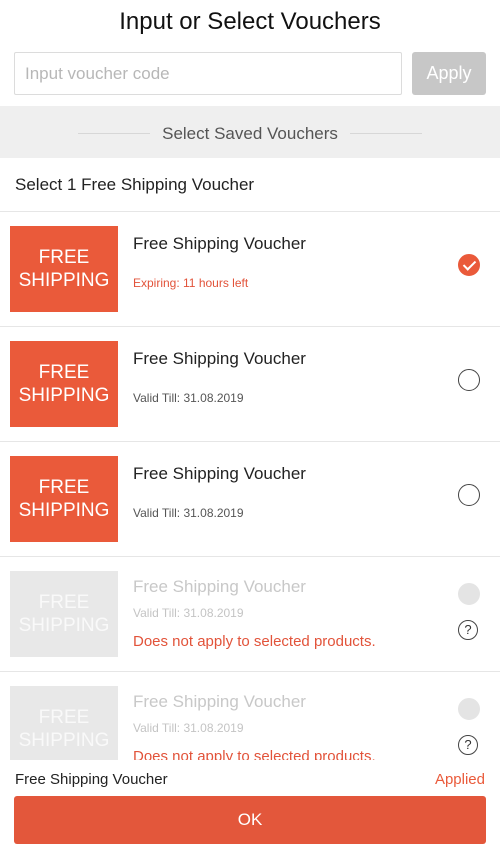  I want to click on header: Input or Select Vouchers, so click(250, 22).